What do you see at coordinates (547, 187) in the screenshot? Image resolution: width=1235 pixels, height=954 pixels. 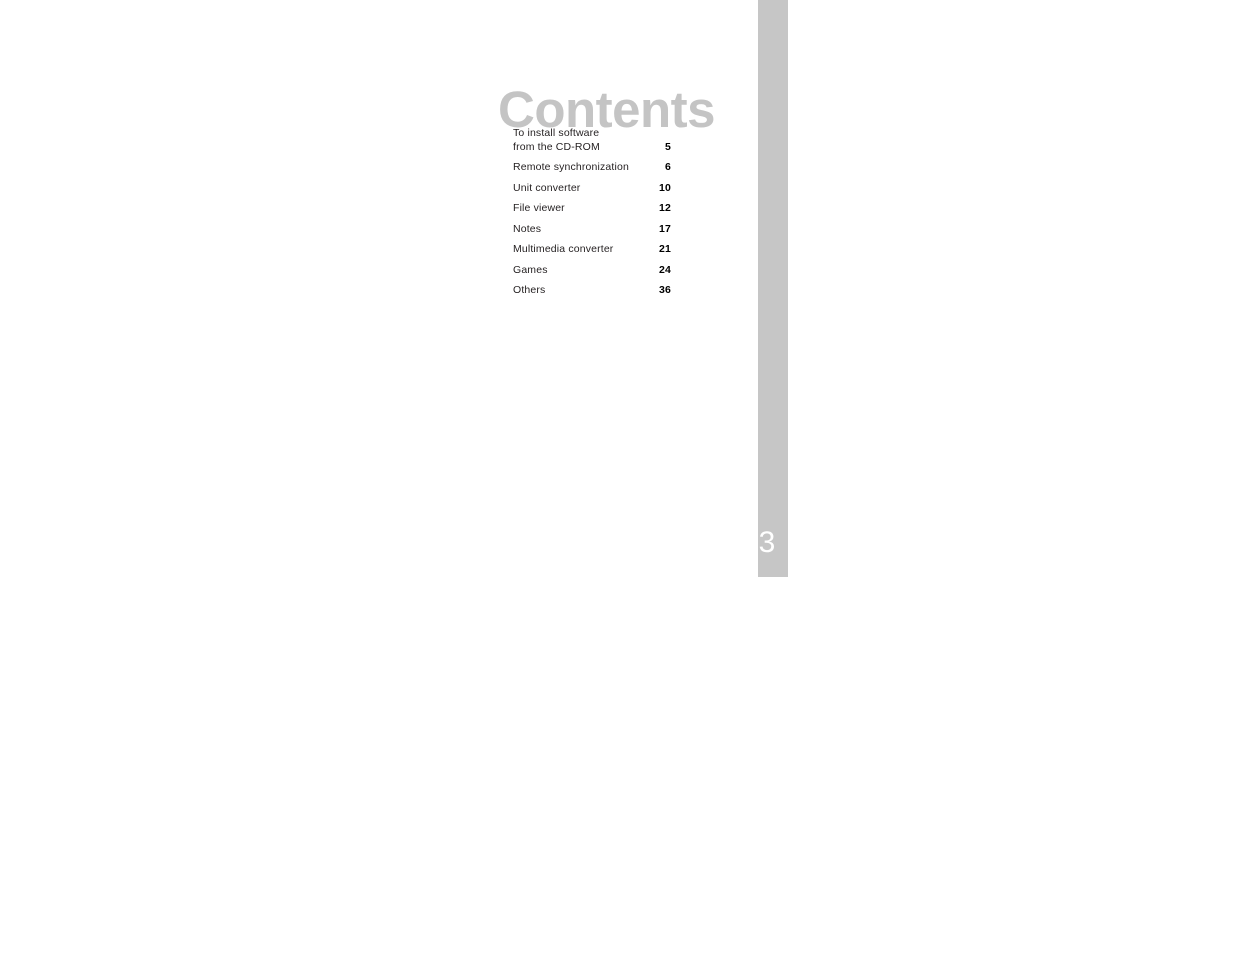 I see `toc-entry-label: Unit converter` at bounding box center [547, 187].